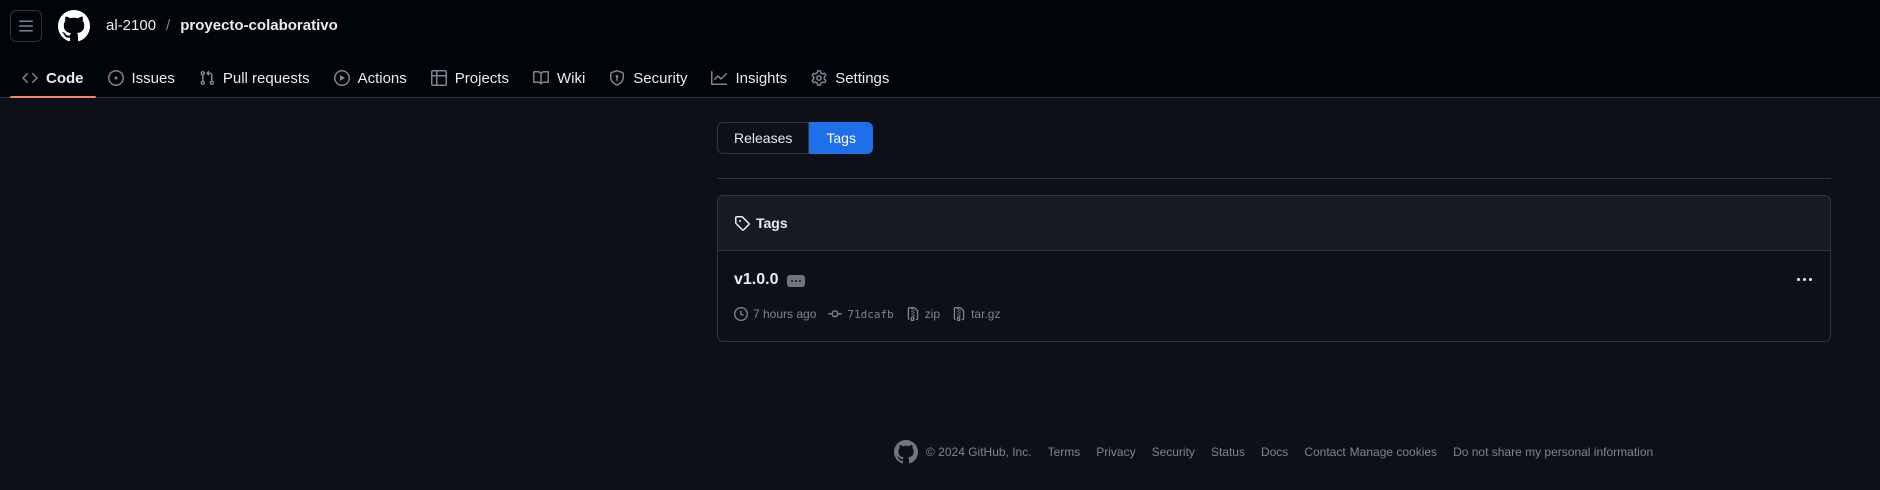  I want to click on download-targz-link: tar.gz, so click(976, 314).